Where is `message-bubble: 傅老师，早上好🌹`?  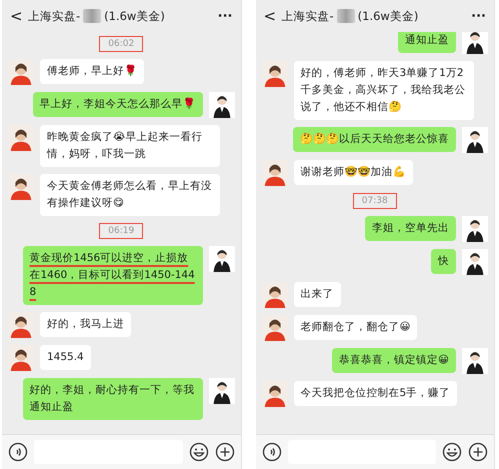 message-bubble: 傅老师，早上好🌹 is located at coordinates (92, 71).